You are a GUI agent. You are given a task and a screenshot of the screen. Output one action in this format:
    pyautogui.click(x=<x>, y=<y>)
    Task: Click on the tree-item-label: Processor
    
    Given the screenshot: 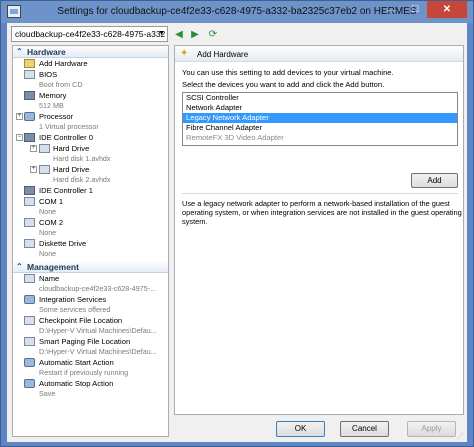 What is the action you would take?
    pyautogui.click(x=56, y=116)
    